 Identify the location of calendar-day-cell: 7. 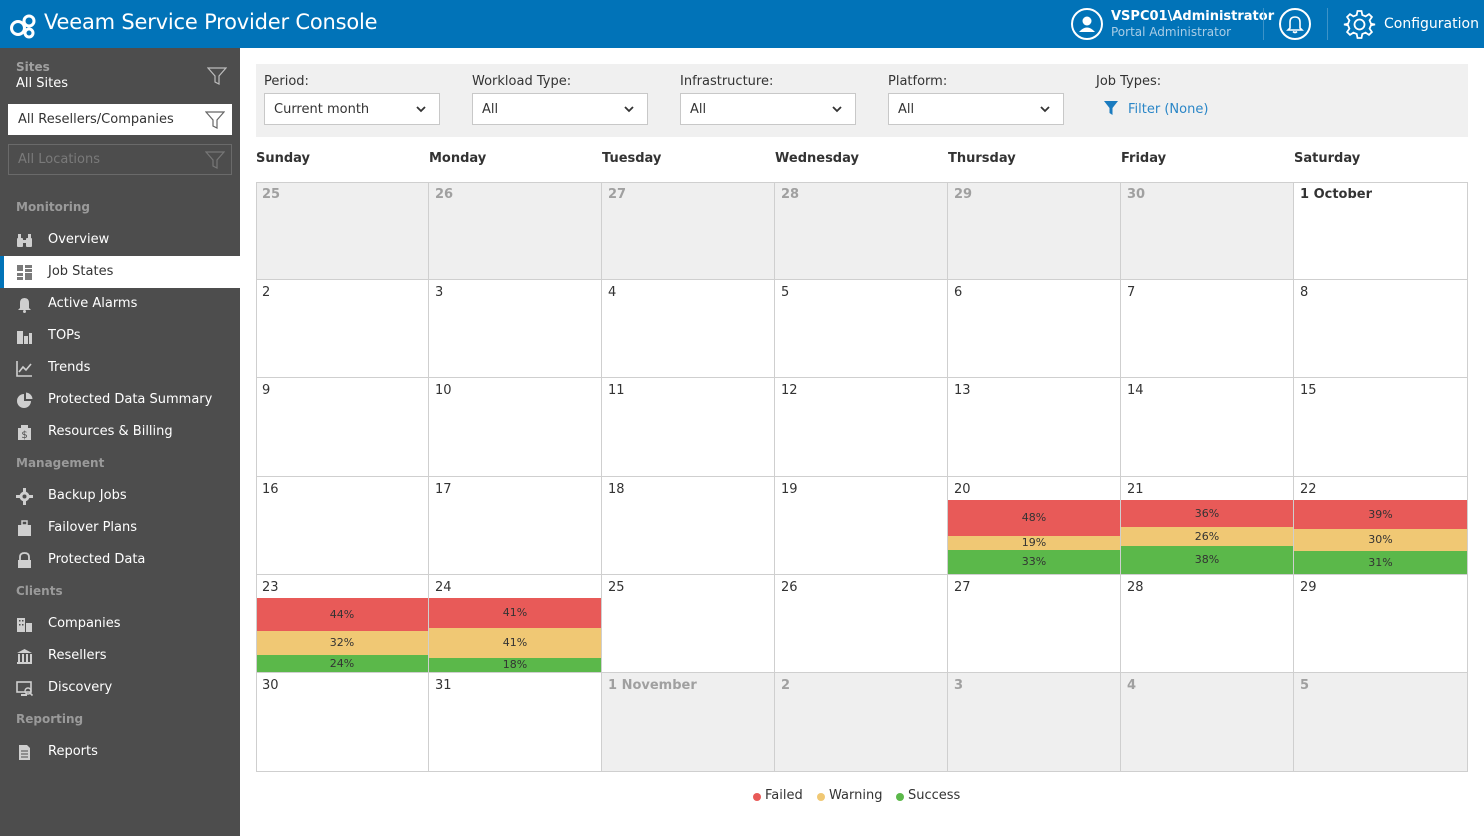
(1207, 329).